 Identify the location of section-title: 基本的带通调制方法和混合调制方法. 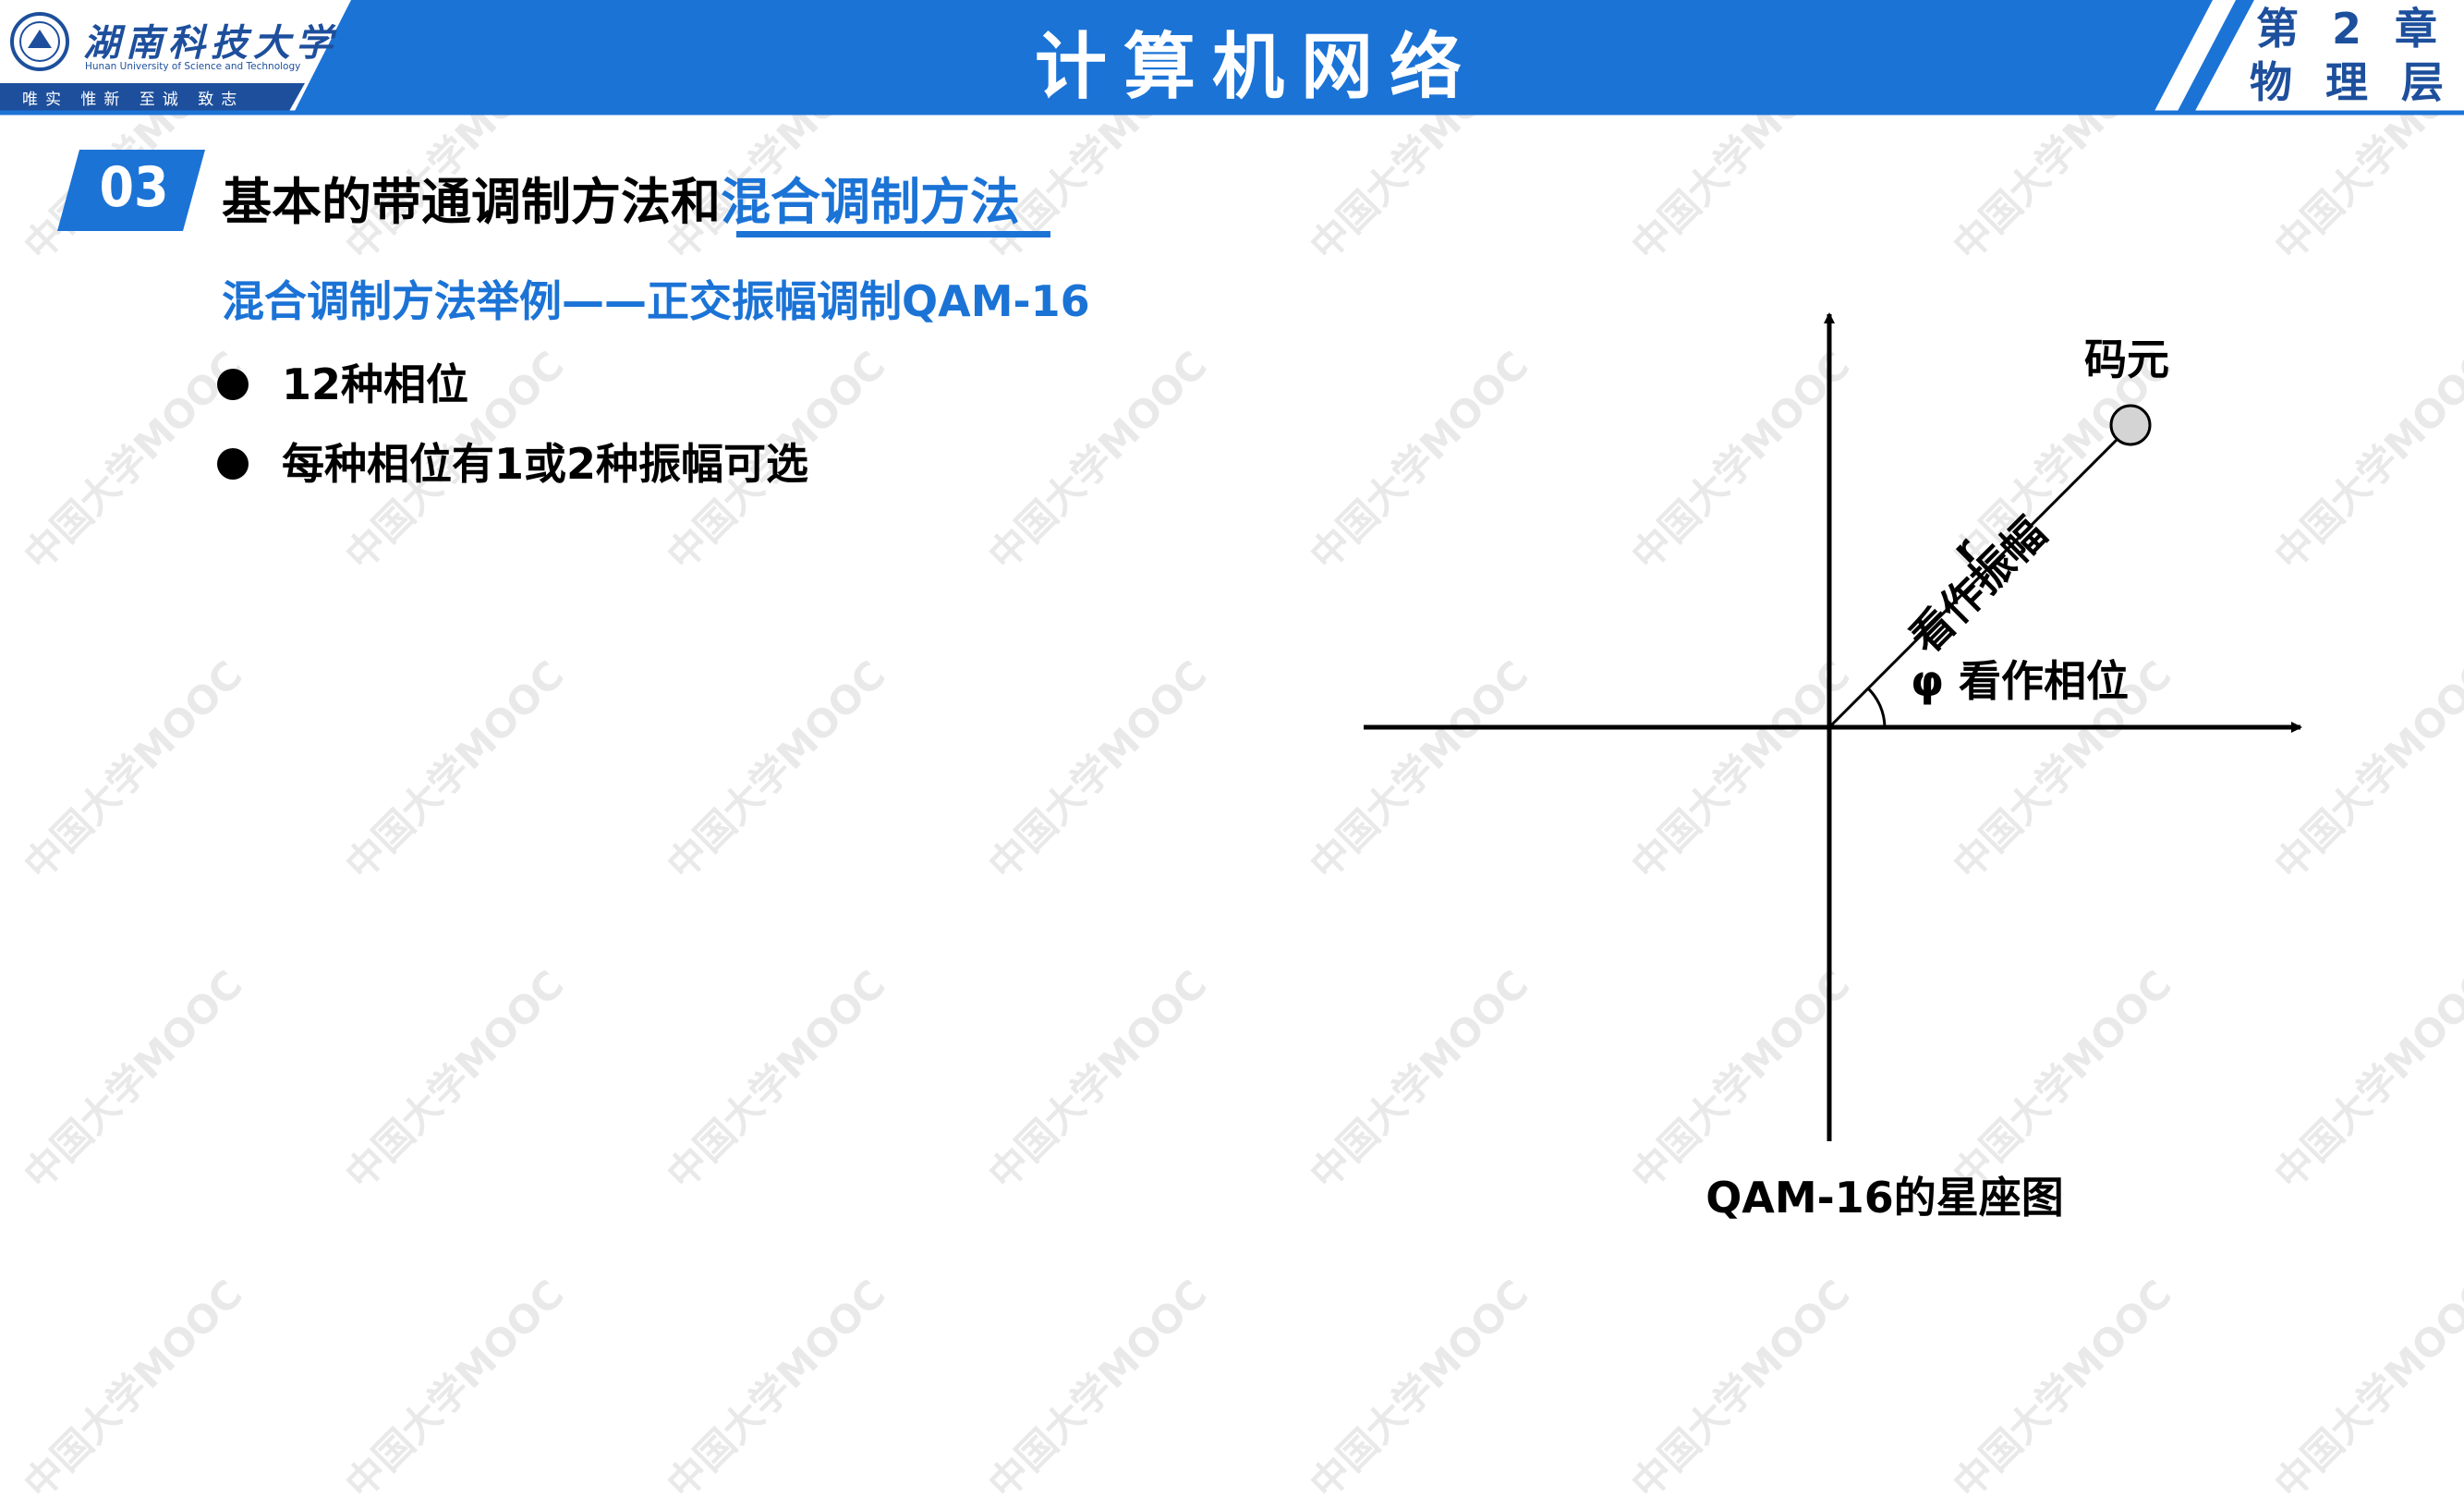
(621, 197).